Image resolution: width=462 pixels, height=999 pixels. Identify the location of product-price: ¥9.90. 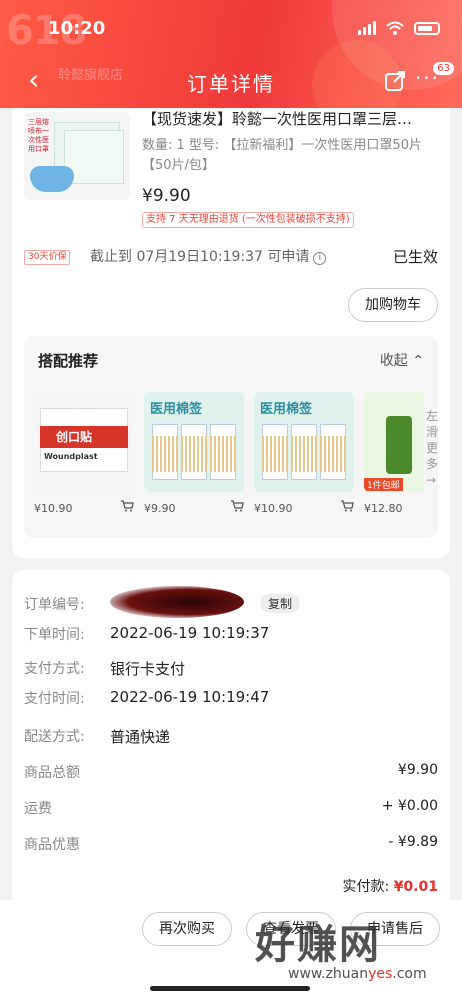
(166, 196).